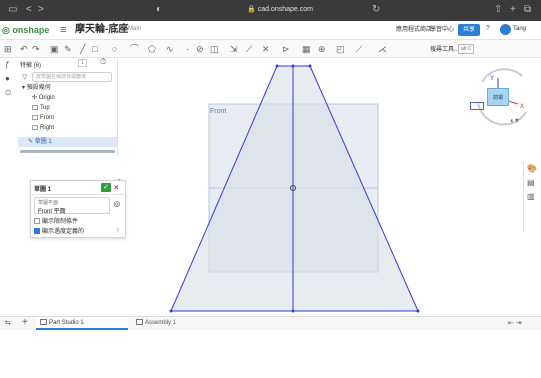  Describe the element at coordinates (359, 49) in the screenshot. I see `constraint-tool-icon: ⟋` at that location.